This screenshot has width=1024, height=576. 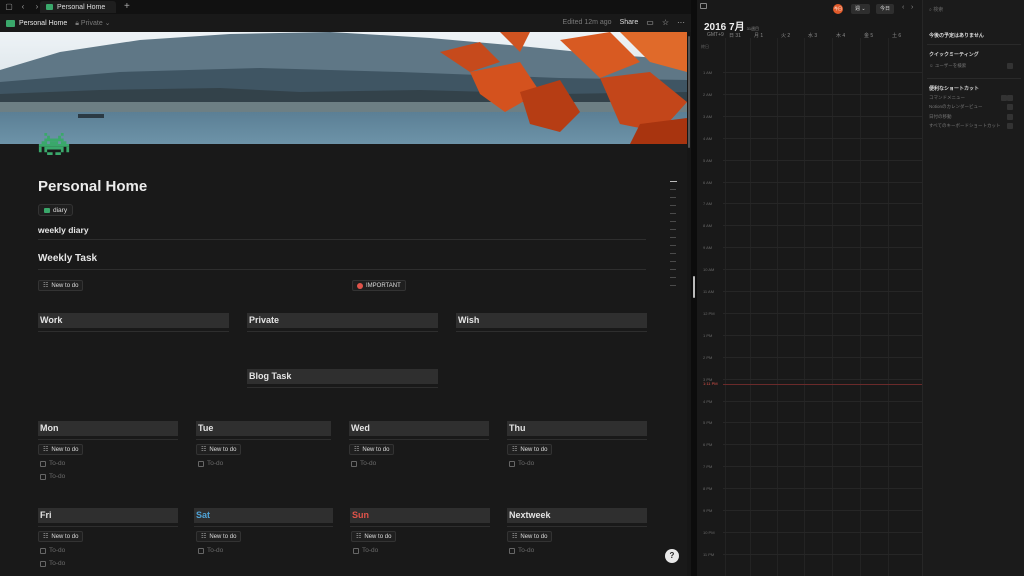 I want to click on table-of-contents, so click(x=674, y=237).